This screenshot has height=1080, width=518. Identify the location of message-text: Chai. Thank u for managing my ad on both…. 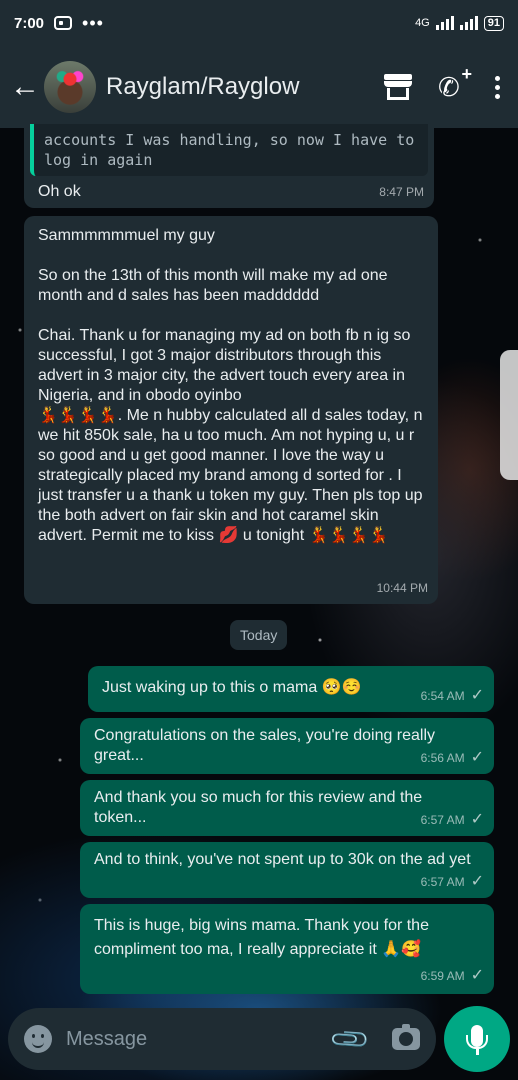
(226, 365).